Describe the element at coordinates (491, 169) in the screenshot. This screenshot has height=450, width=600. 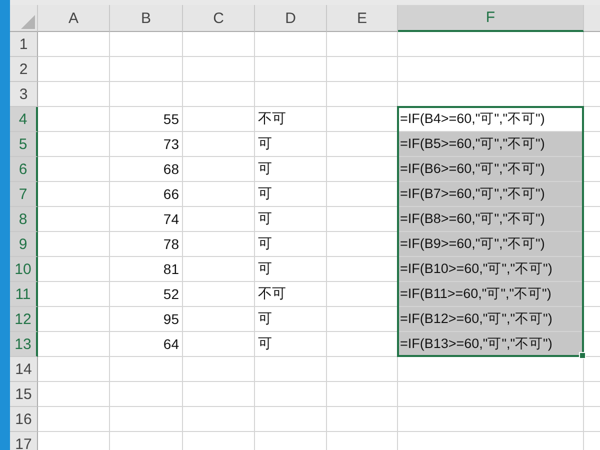
I see `spreadsheet-cell: =IF(B6>=60,"可","不可")` at that location.